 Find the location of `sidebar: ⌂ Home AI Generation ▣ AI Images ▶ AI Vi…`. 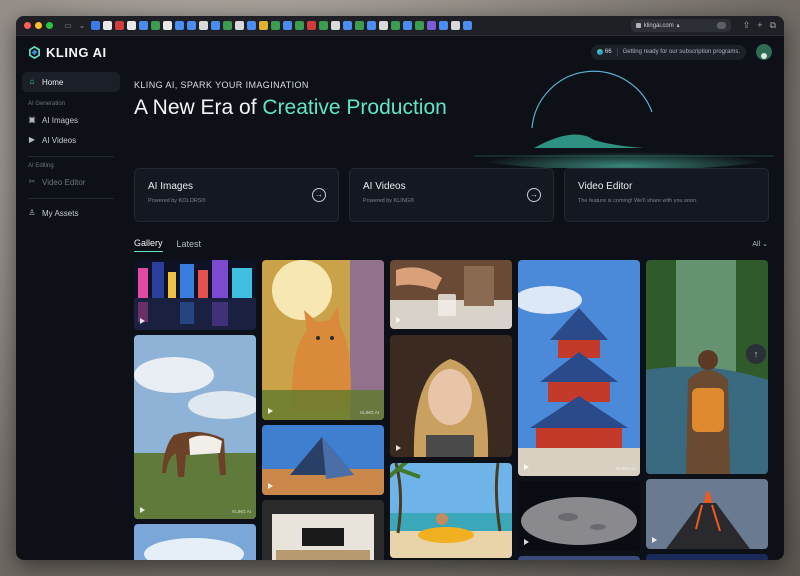

sidebar: ⌂ Home AI Generation ▣ AI Images ▶ AI Vi… is located at coordinates (71, 314).